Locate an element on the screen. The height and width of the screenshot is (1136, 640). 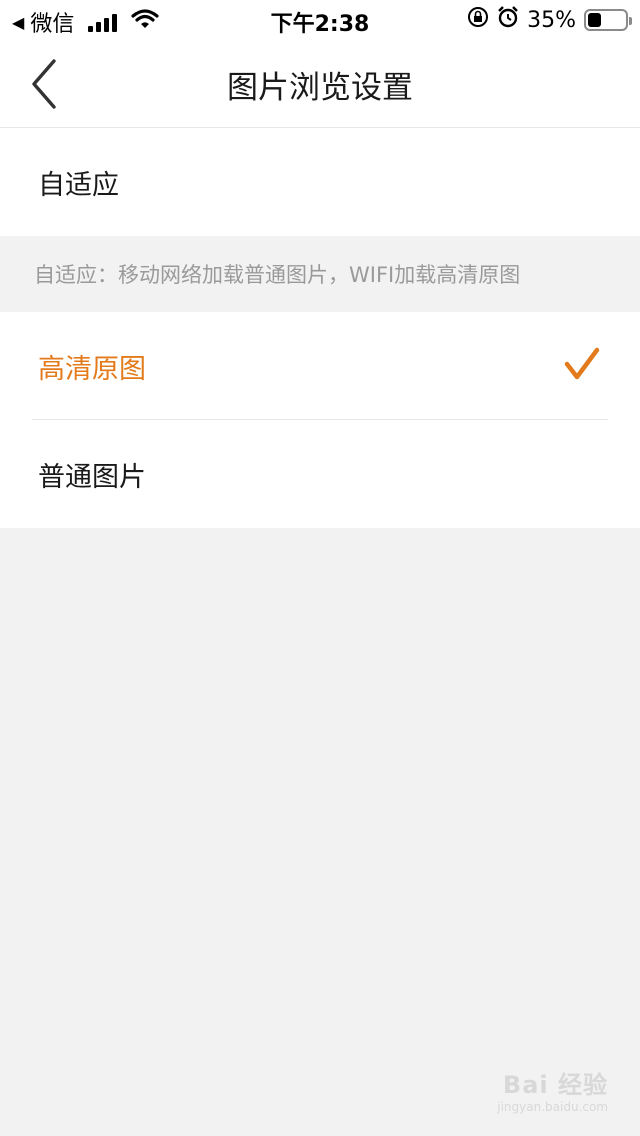
page-title: 图片浏览设置 is located at coordinates (320, 88).